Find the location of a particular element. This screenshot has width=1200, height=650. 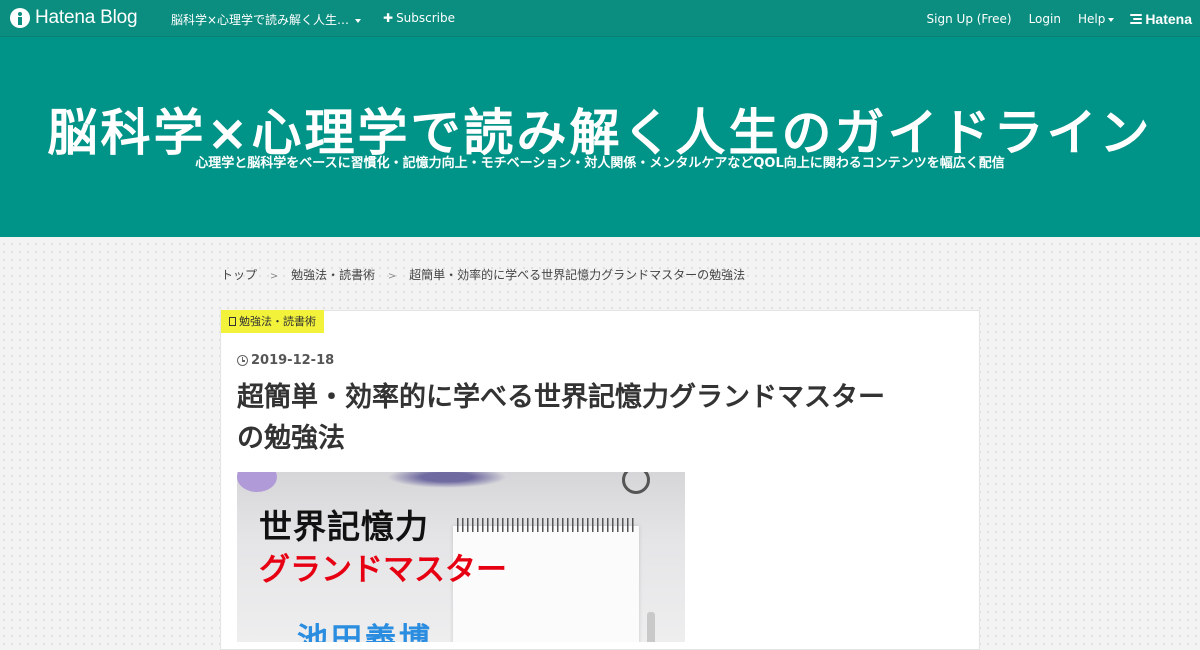

eyecatch-text-3: 池田義博 is located at coordinates (365, 632).